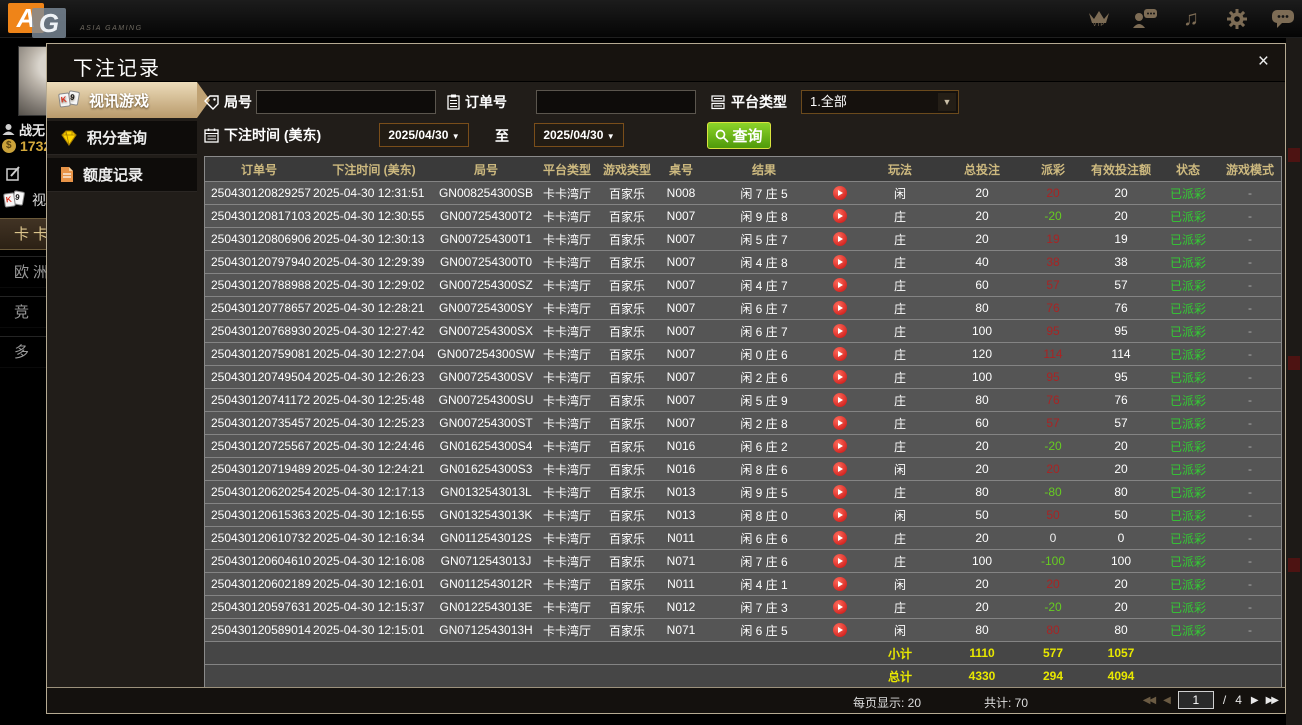 Image resolution: width=1302 pixels, height=725 pixels. What do you see at coordinates (346, 102) in the screenshot?
I see `round-number-input` at bounding box center [346, 102].